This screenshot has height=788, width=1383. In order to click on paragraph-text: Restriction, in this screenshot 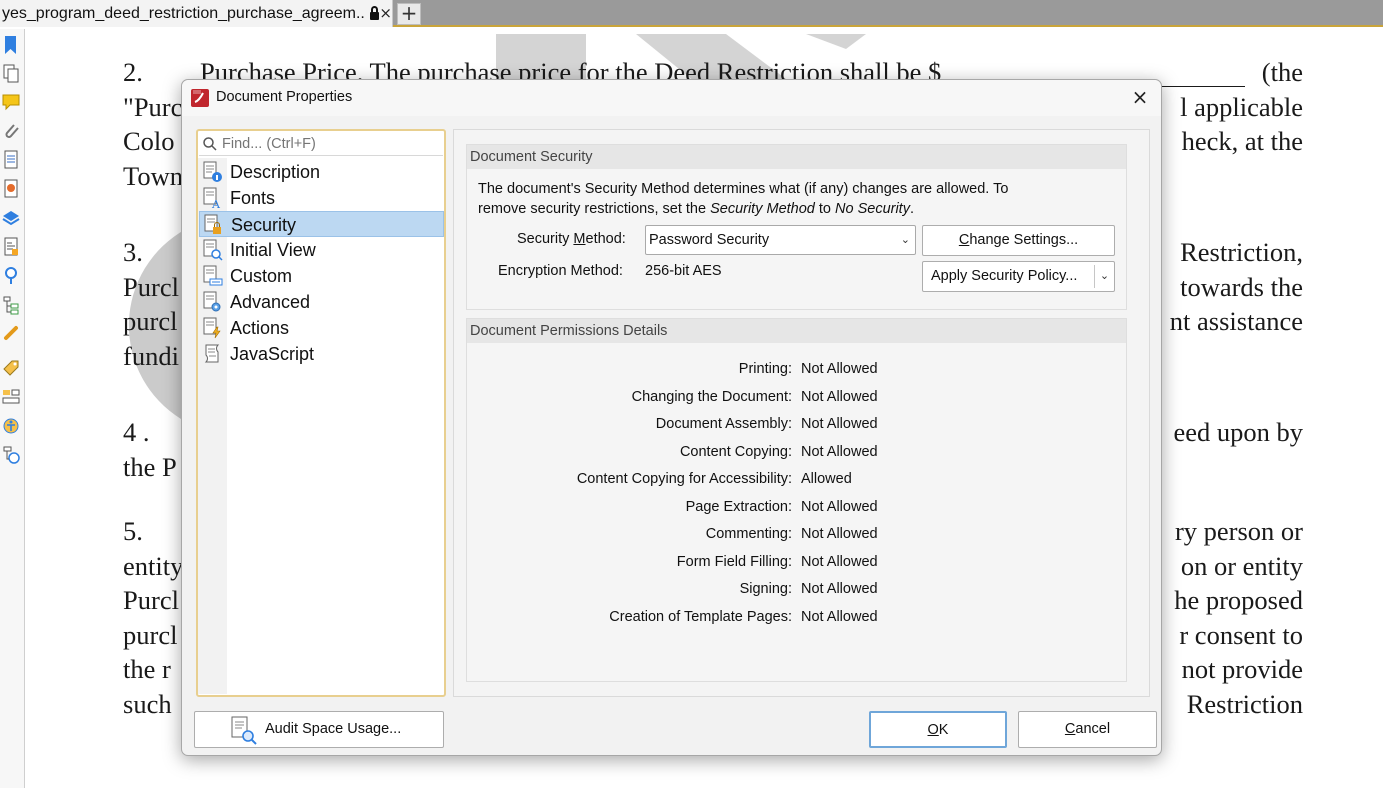, I will do `click(1241, 252)`.